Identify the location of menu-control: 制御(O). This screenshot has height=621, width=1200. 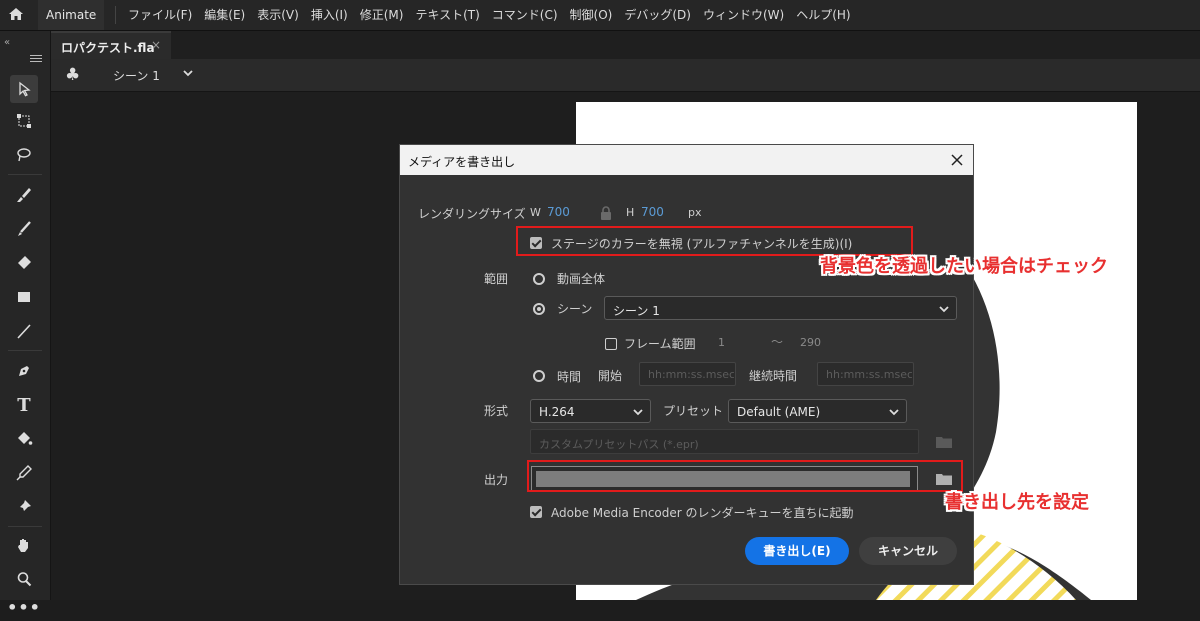
(591, 15).